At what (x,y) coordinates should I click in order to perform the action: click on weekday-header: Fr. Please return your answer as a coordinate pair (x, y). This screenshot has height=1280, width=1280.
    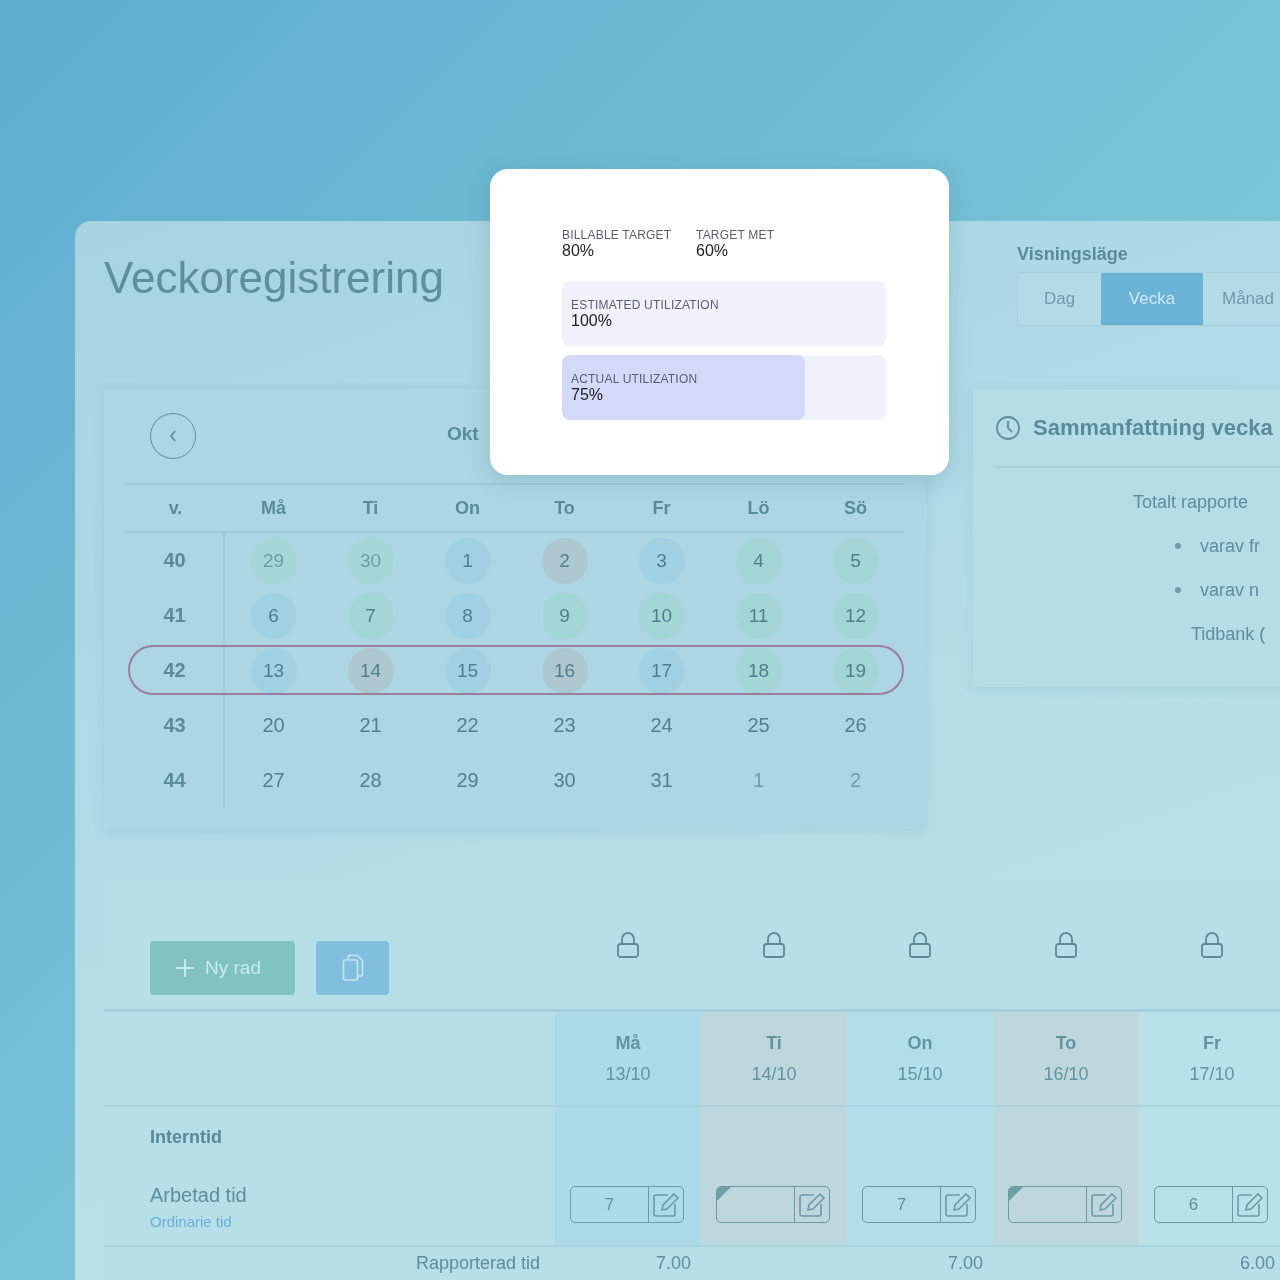
    Looking at the image, I should click on (661, 508).